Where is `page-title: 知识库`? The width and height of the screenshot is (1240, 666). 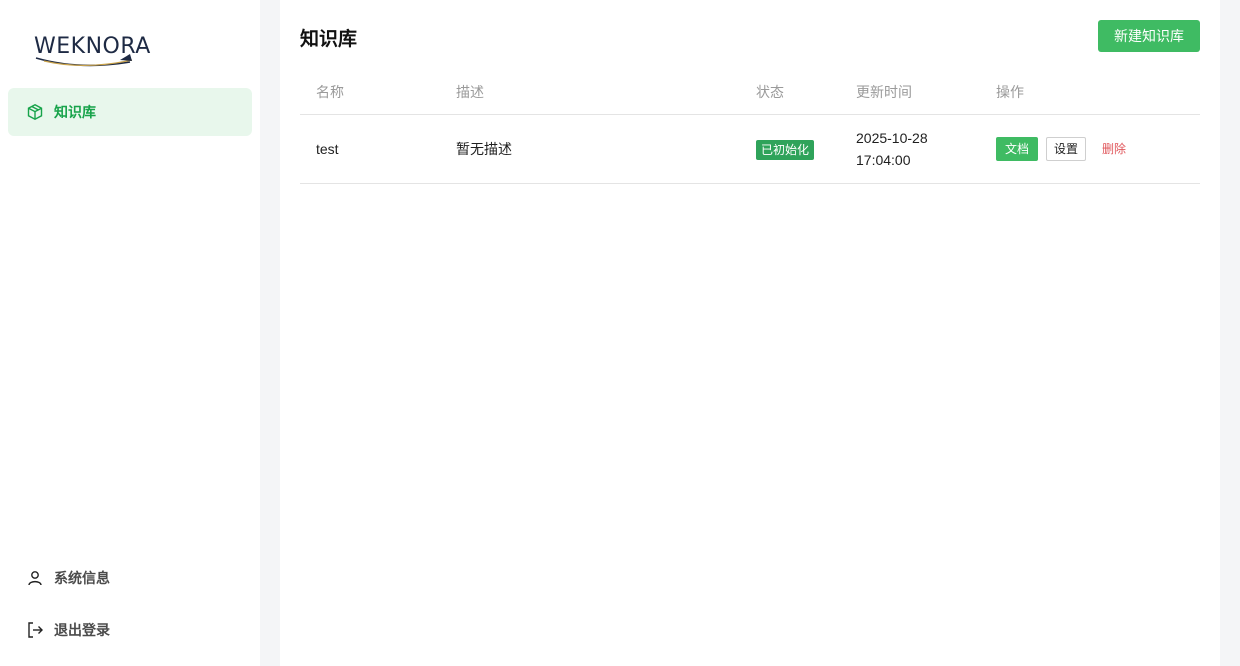 page-title: 知识库 is located at coordinates (329, 39).